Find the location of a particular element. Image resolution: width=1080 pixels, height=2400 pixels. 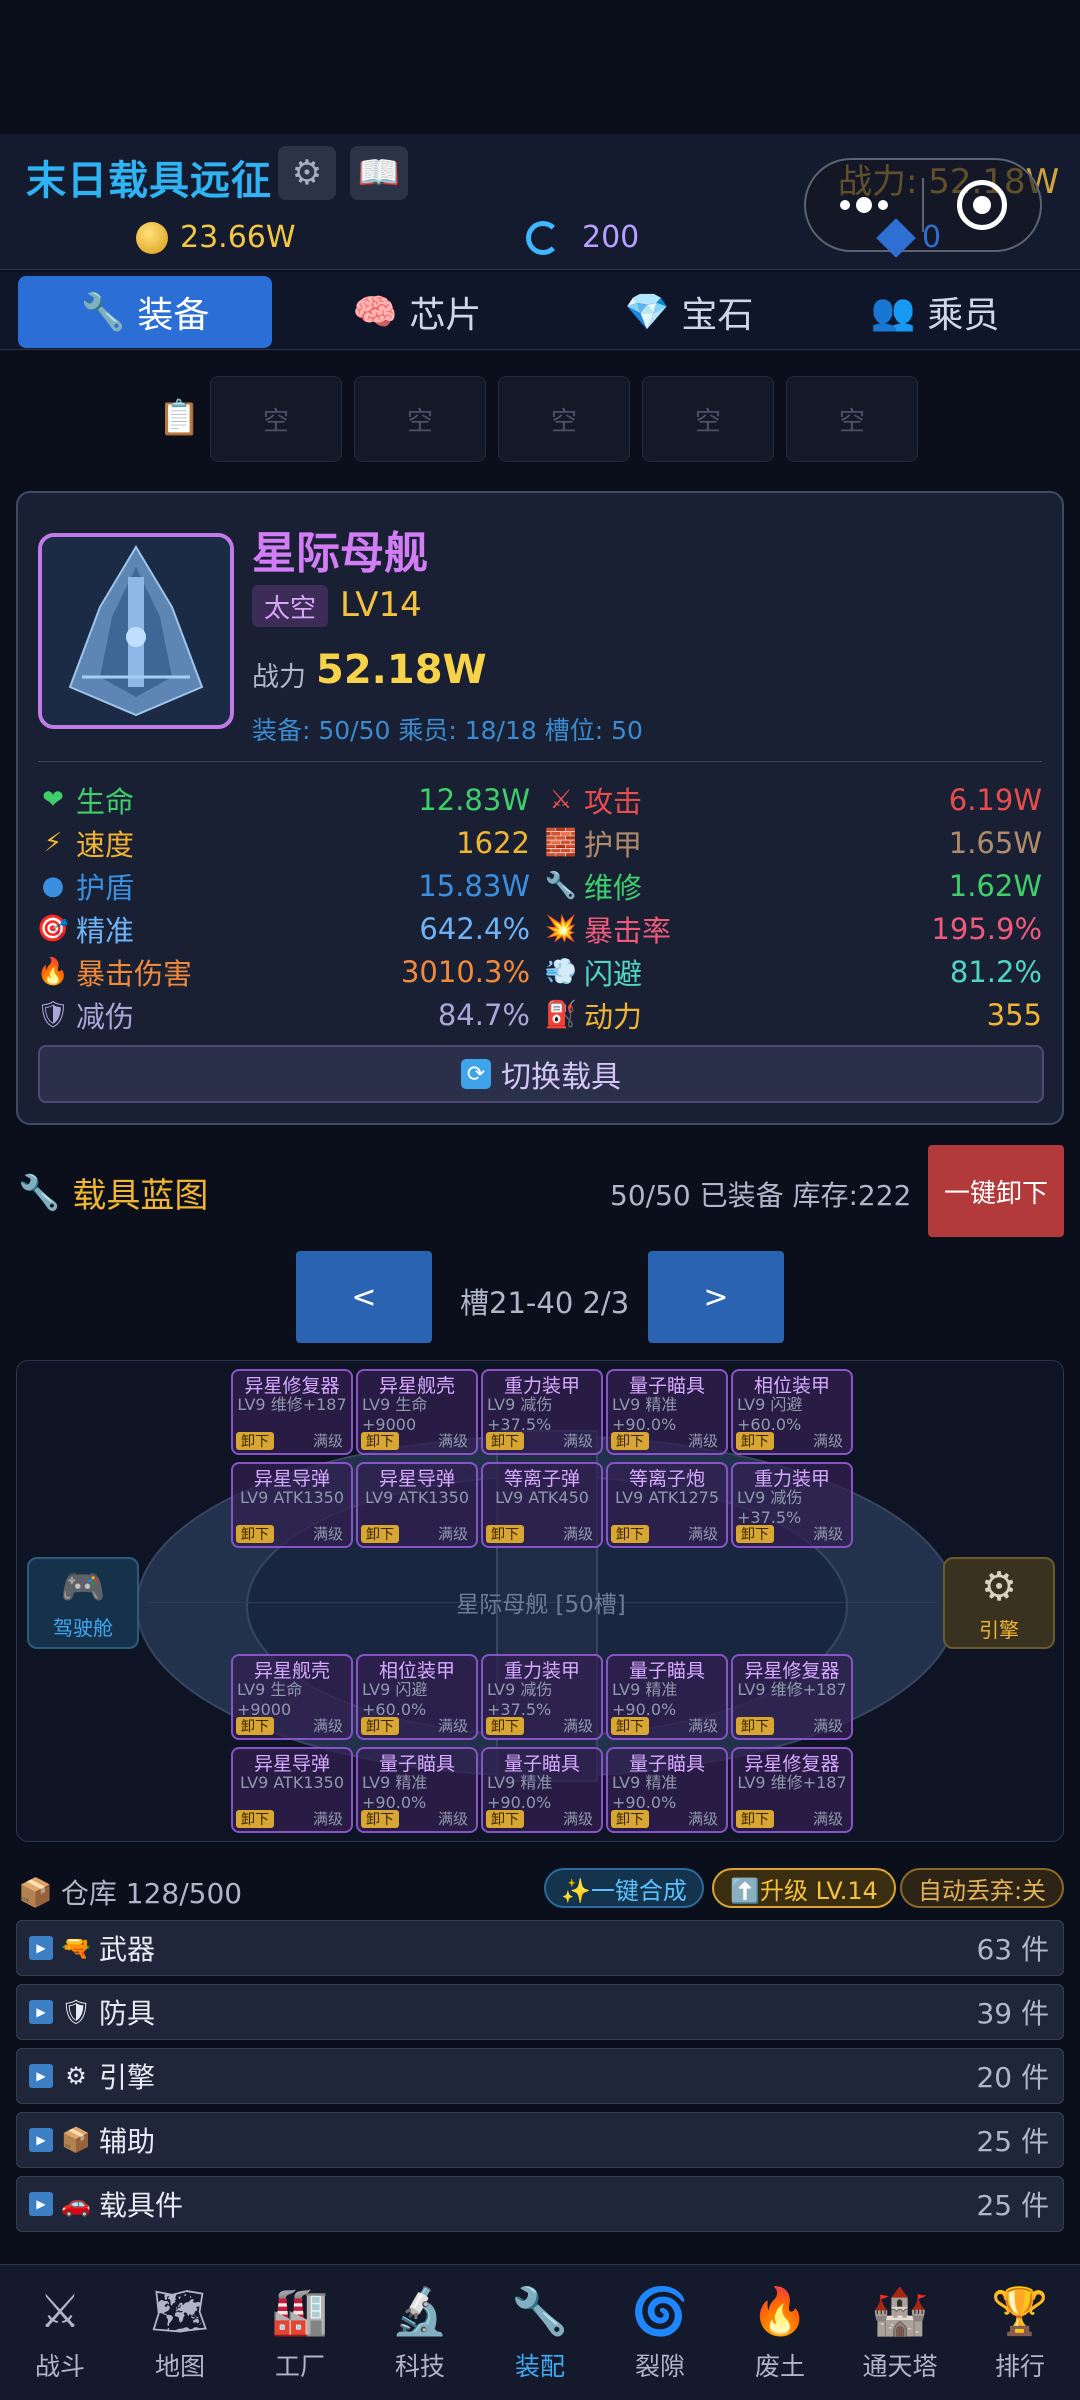

category-row: ▶ ⚙ 引擎 20 件 is located at coordinates (540, 2076).